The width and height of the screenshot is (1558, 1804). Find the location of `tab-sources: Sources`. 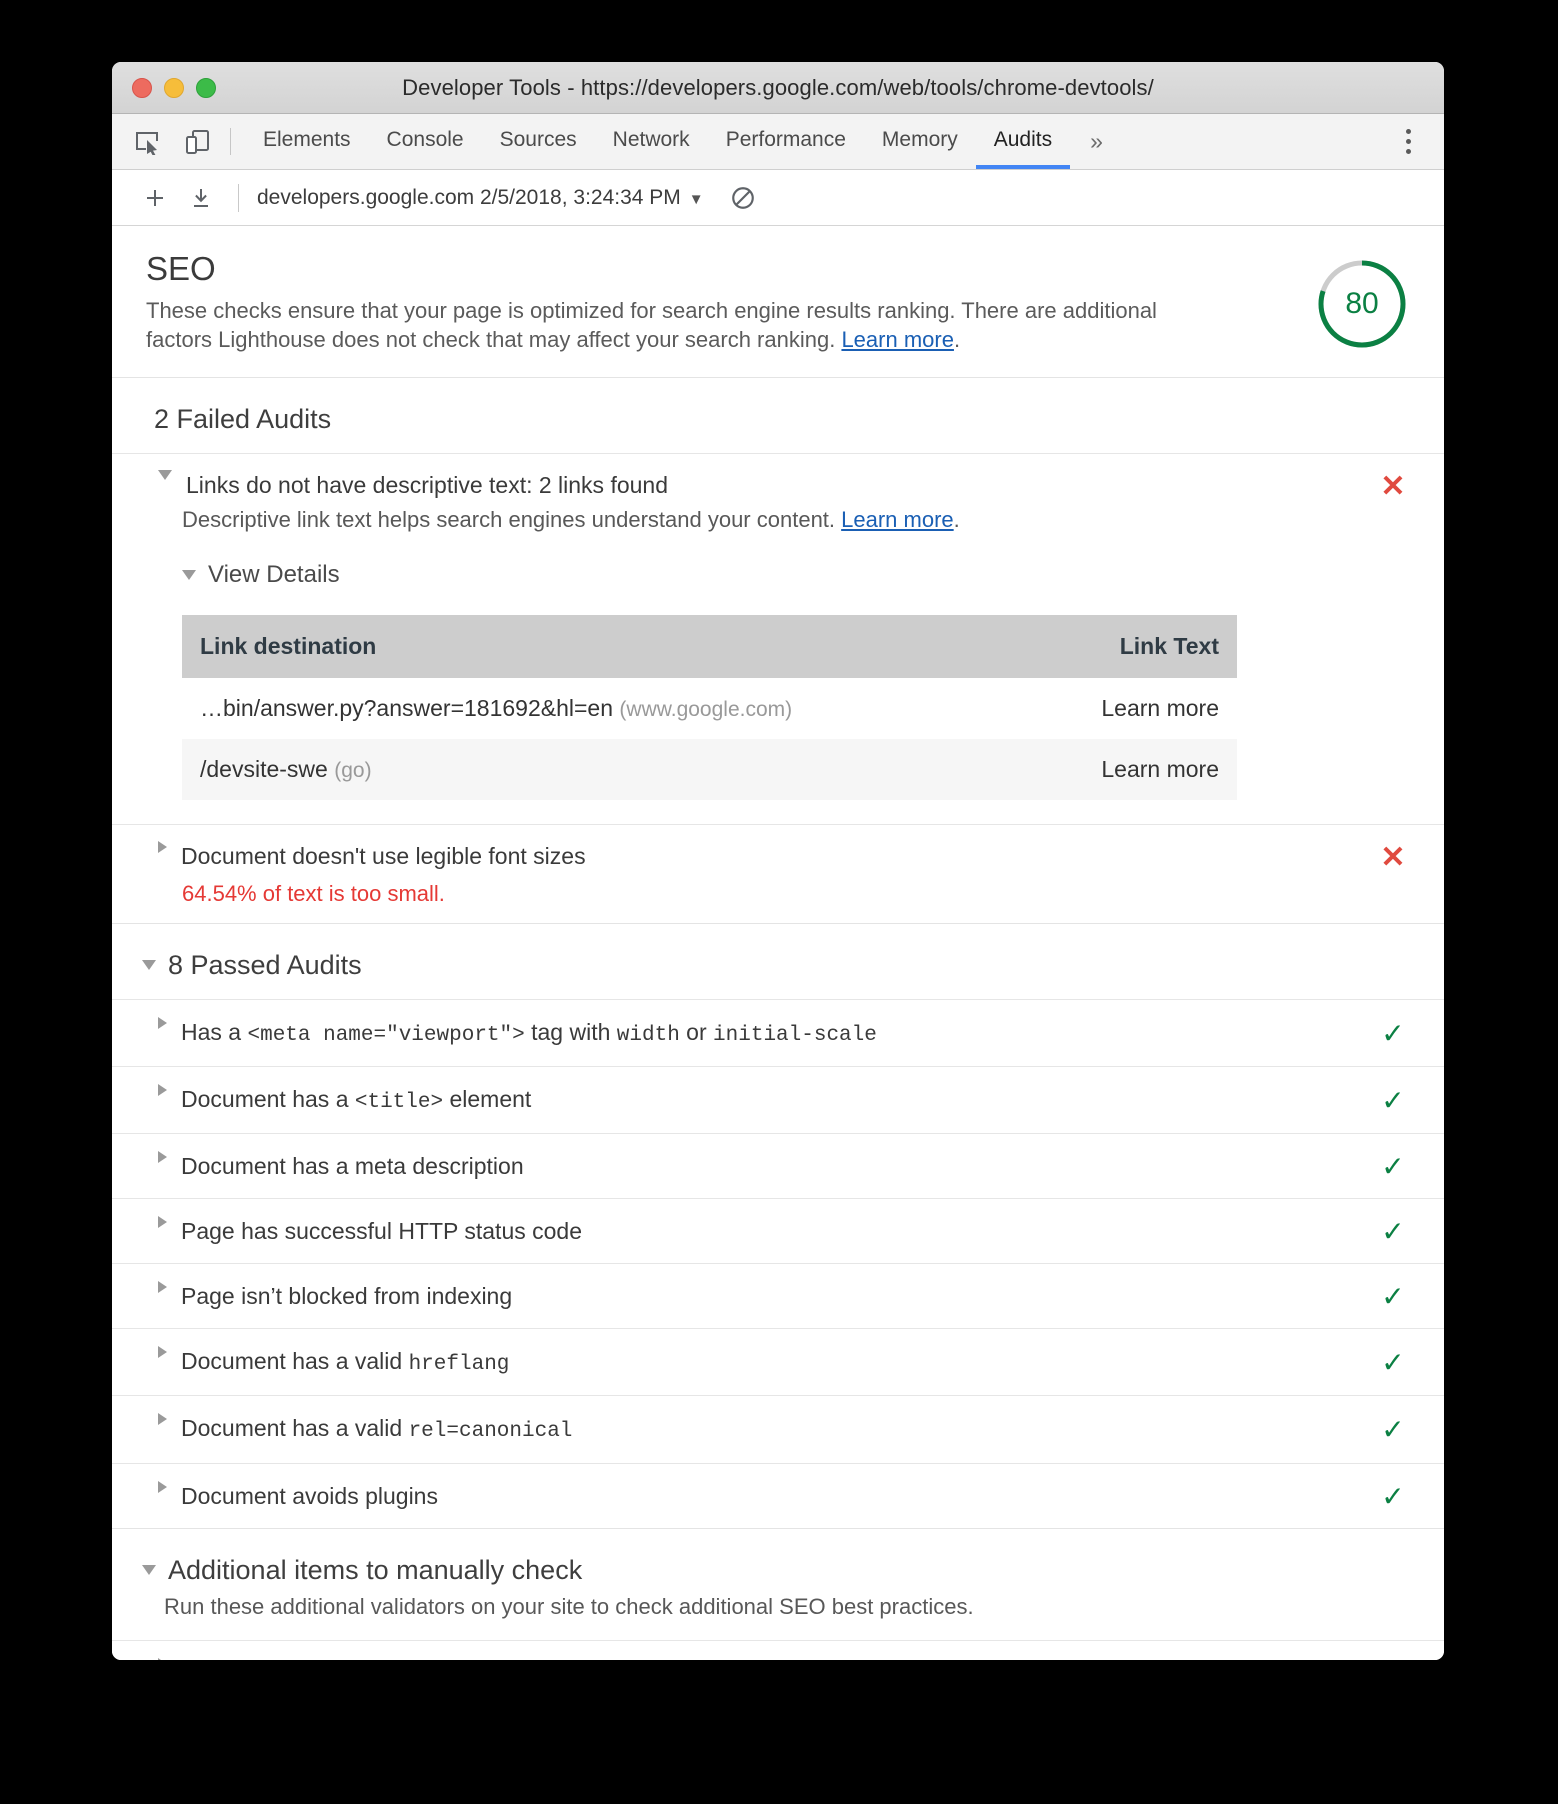

tab-sources: Sources is located at coordinates (538, 141).